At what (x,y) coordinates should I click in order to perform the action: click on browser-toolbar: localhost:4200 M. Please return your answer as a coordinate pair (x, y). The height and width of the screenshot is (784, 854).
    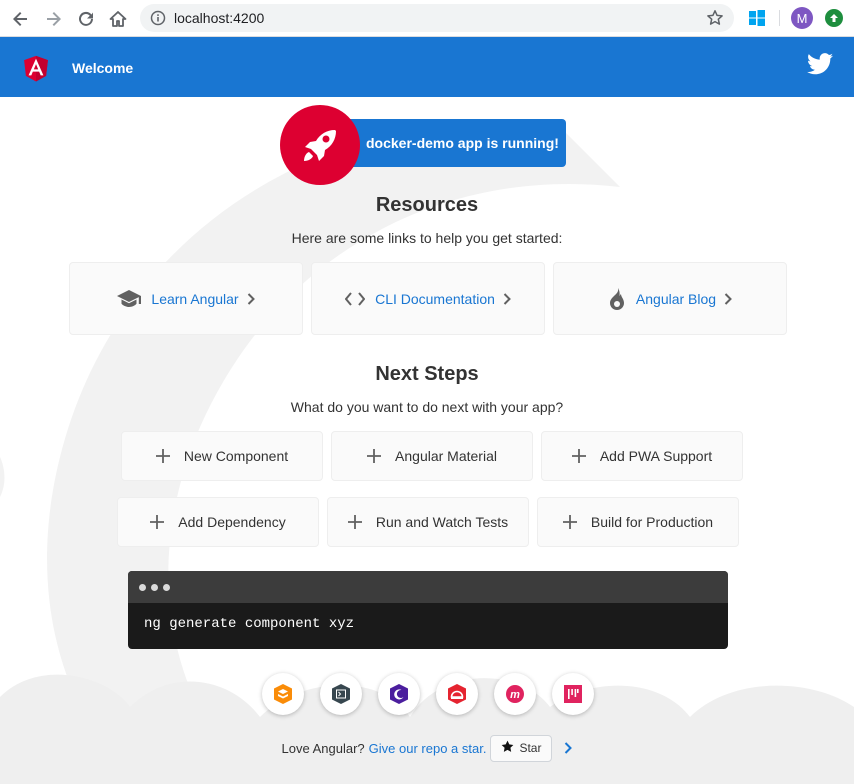
    Looking at the image, I should click on (427, 18).